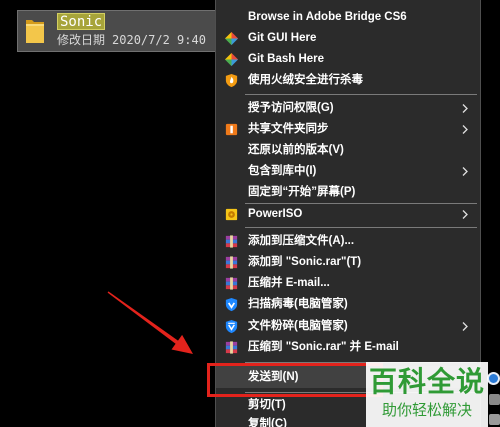 This screenshot has width=500, height=427. I want to click on pc-manager-shred-icon, so click(231, 326).